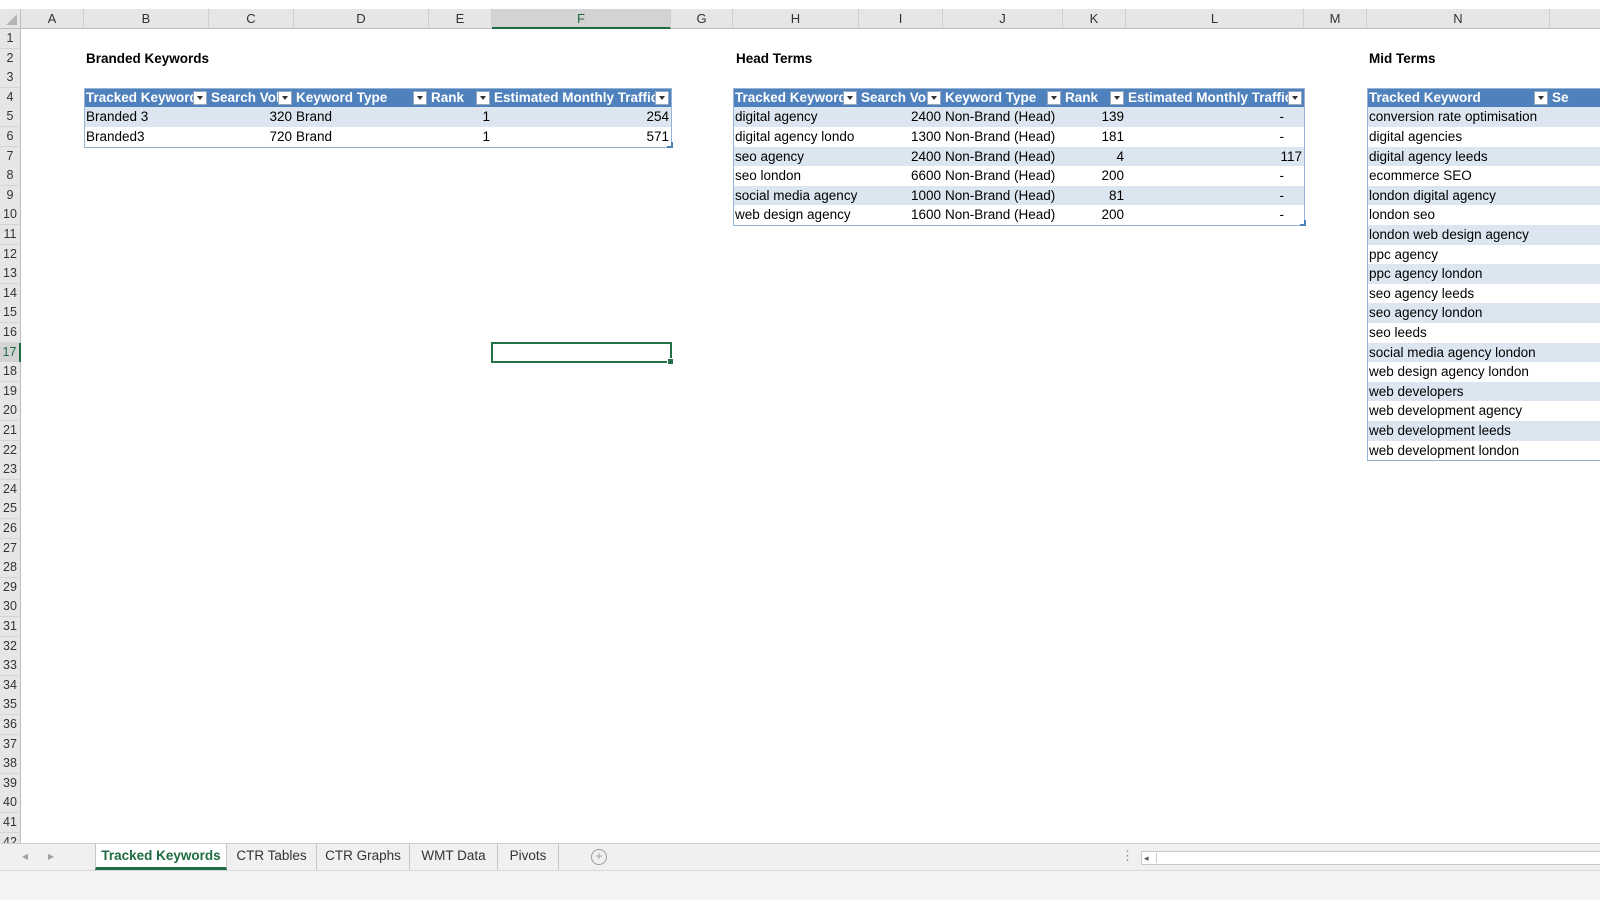  Describe the element at coordinates (10, 666) in the screenshot. I see `row-header-33: 33` at that location.